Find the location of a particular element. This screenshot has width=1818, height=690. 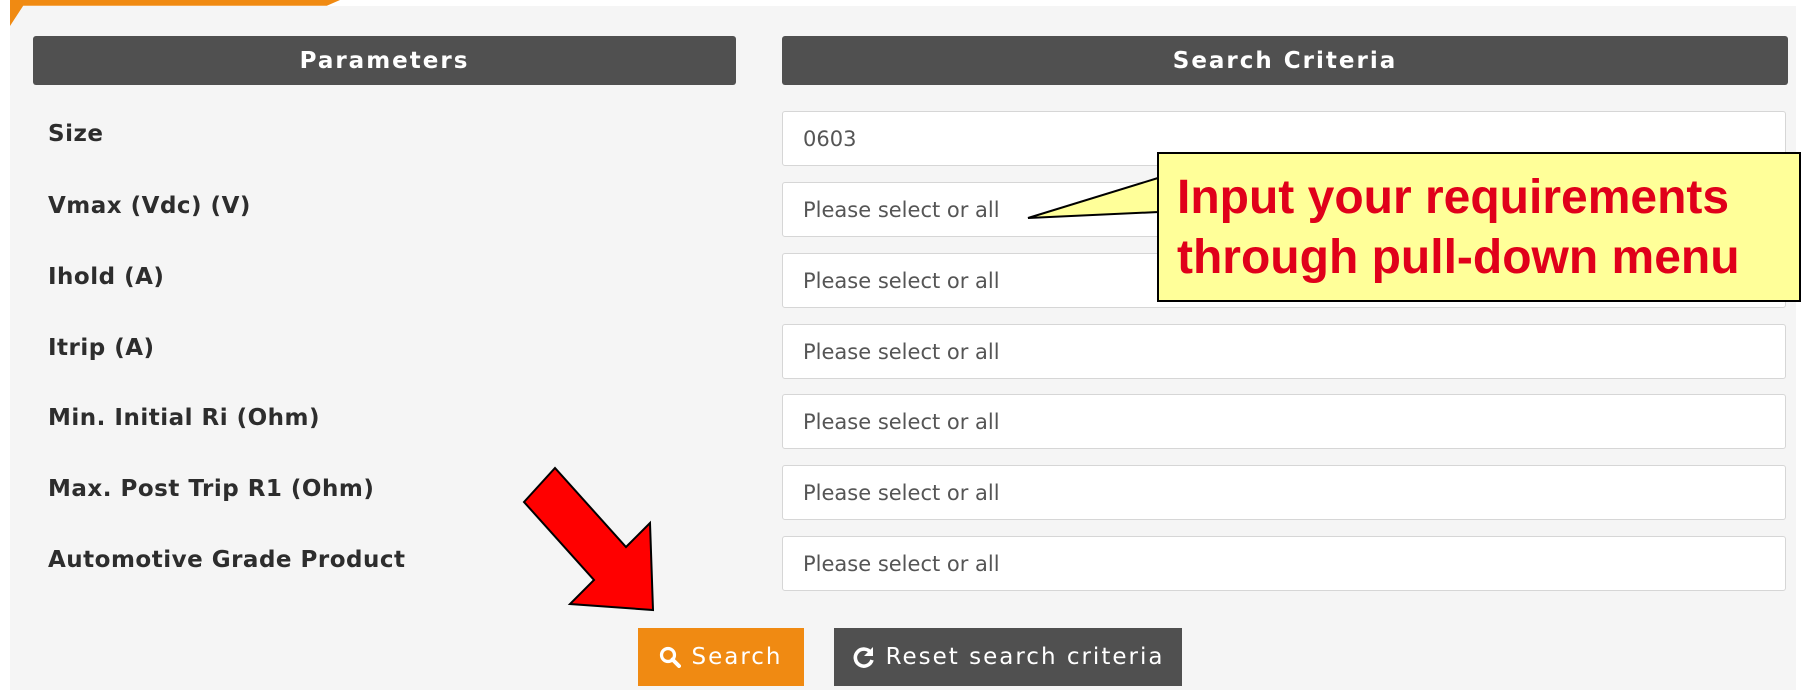

search-criteria-header: Search Criteria is located at coordinates (1285, 60).